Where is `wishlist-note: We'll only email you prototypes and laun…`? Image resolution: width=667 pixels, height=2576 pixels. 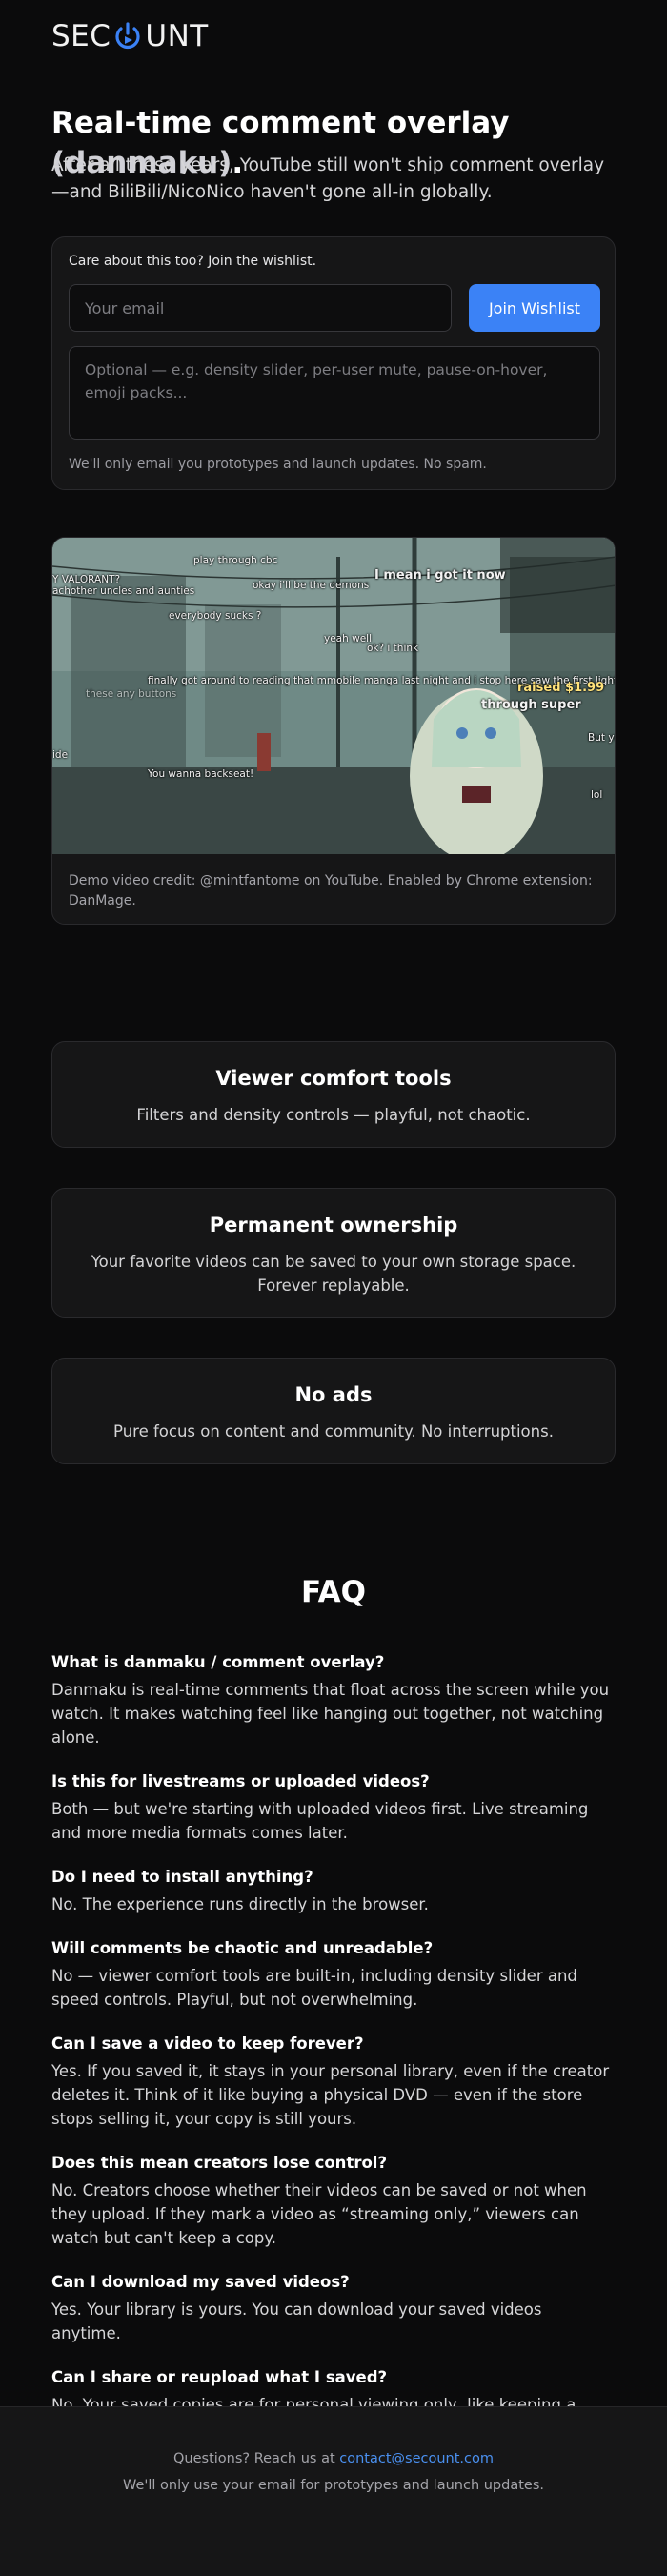
wishlist-note: We'll only email you prototypes and laun… is located at coordinates (278, 465).